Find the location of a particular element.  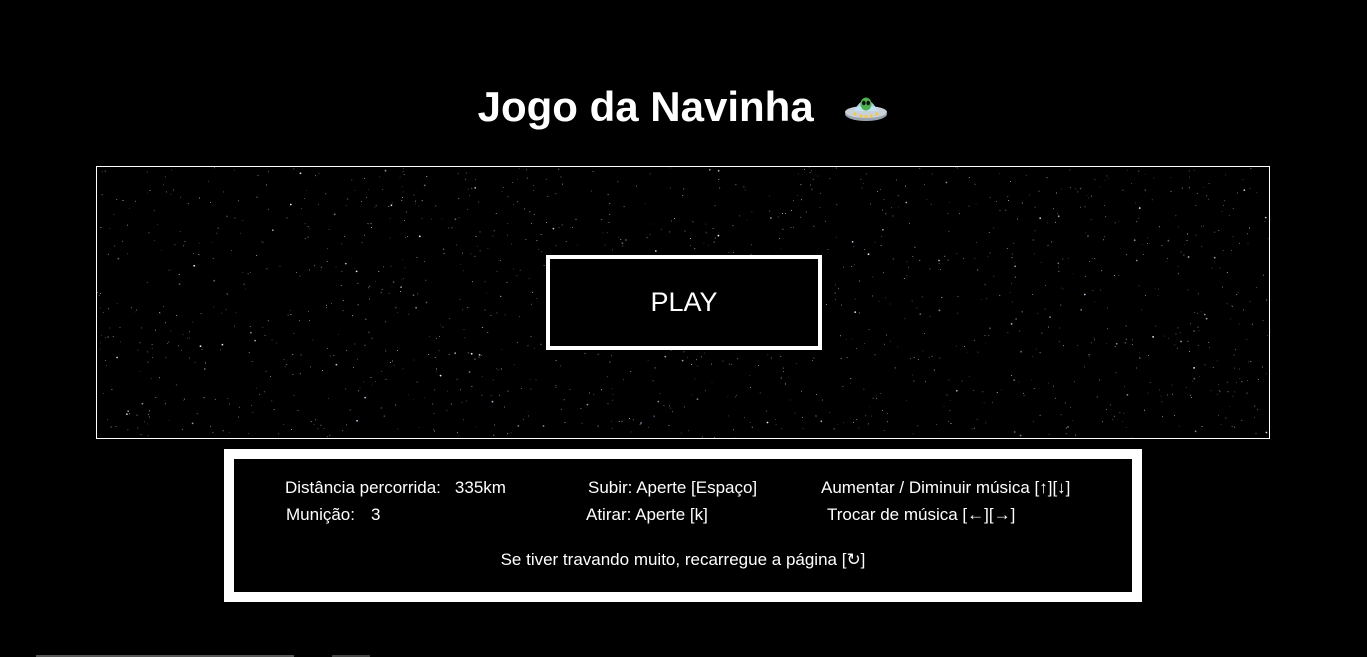

ammo-label: Munição: is located at coordinates (320, 514).